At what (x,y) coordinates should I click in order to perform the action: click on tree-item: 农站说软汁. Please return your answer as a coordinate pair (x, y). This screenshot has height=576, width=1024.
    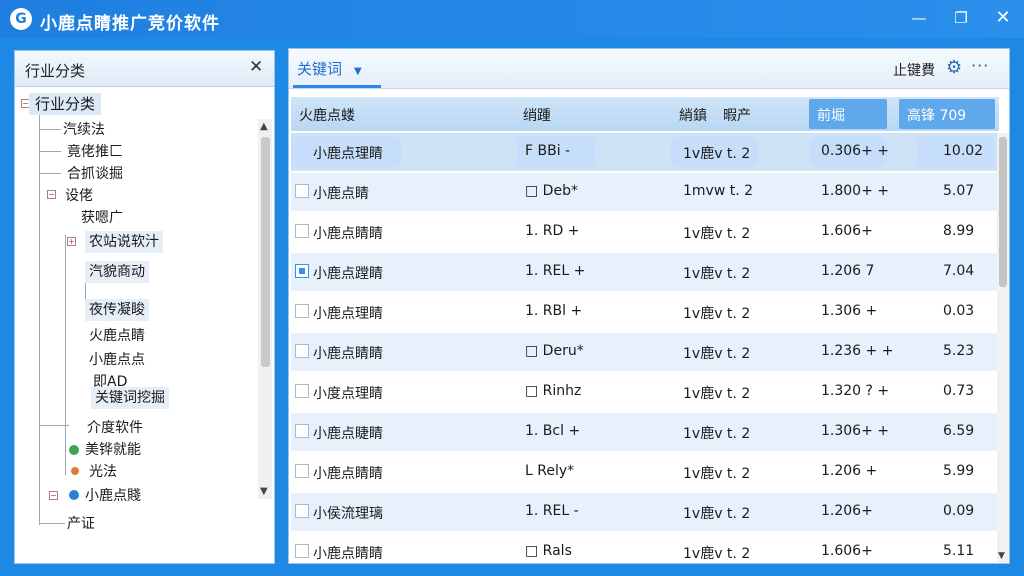
    Looking at the image, I should click on (124, 242).